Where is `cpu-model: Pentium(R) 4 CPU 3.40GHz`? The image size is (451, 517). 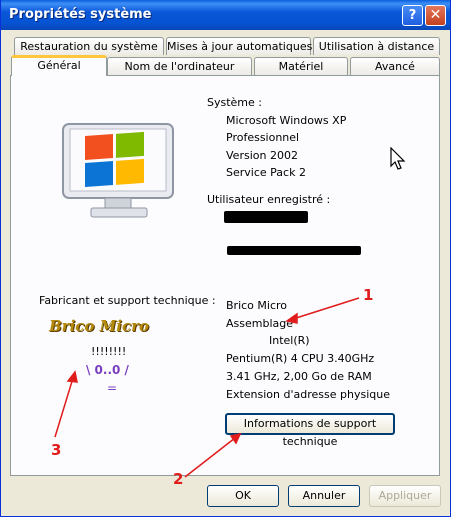 cpu-model: Pentium(R) 4 CPU 3.40GHz is located at coordinates (300, 358).